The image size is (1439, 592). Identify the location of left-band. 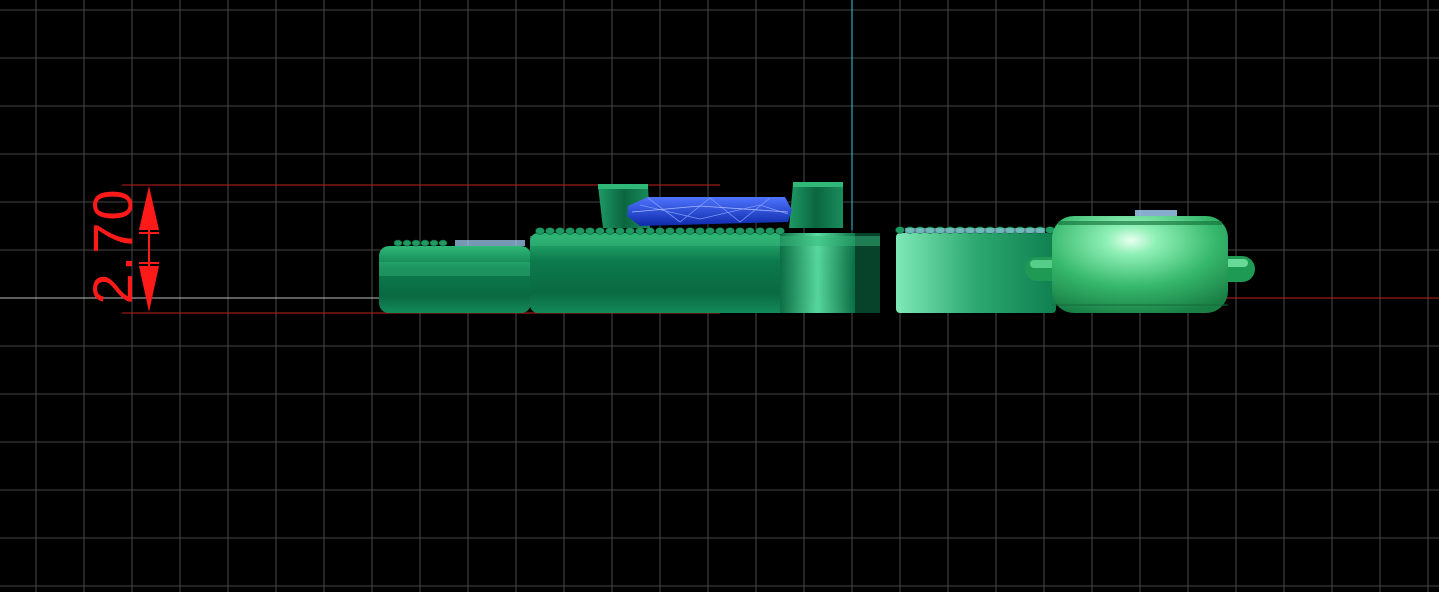
(455, 279).